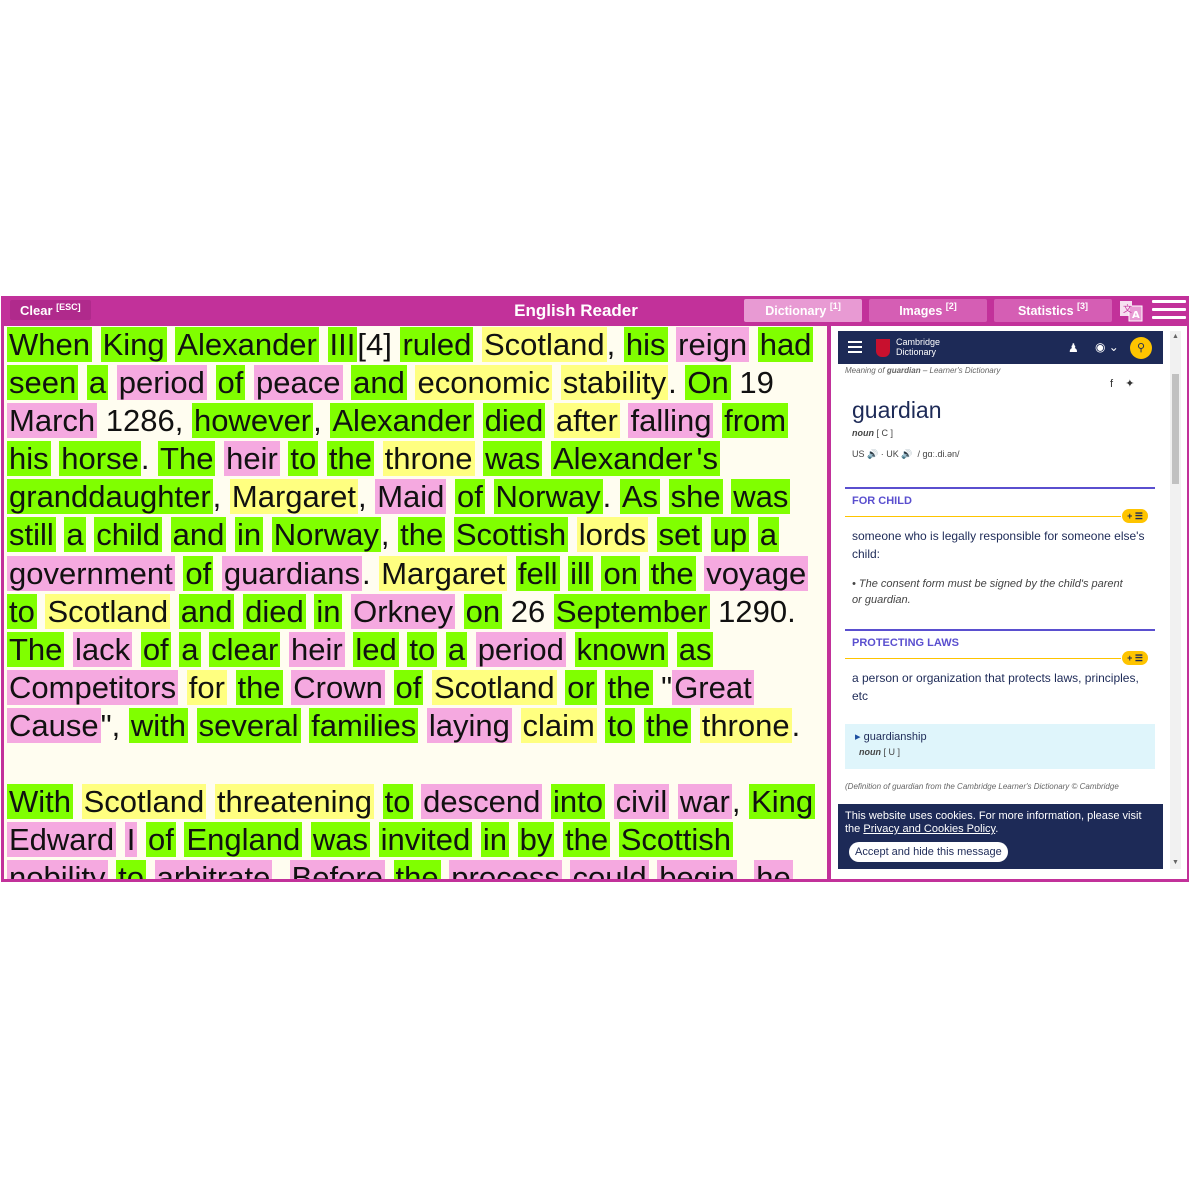 This screenshot has width=1200, height=1200. What do you see at coordinates (482, 802) in the screenshot?
I see `reader-word: descend` at bounding box center [482, 802].